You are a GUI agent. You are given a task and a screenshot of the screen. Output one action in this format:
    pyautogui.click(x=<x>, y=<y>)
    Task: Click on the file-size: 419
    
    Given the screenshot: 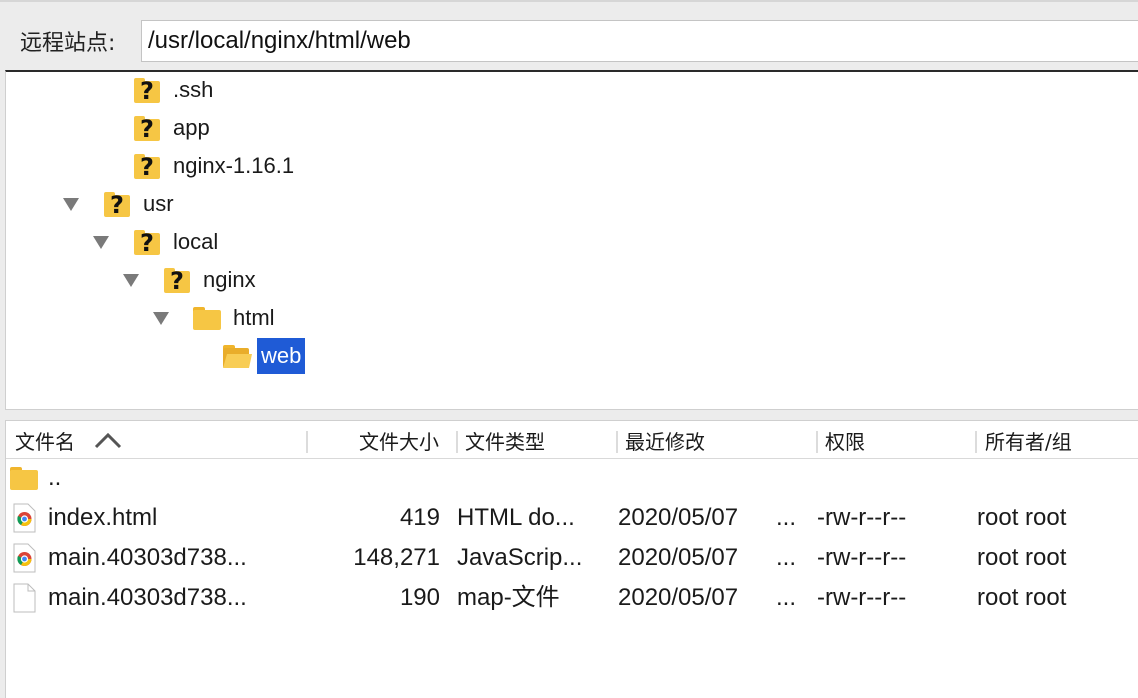 What is the action you would take?
    pyautogui.click(x=419, y=517)
    